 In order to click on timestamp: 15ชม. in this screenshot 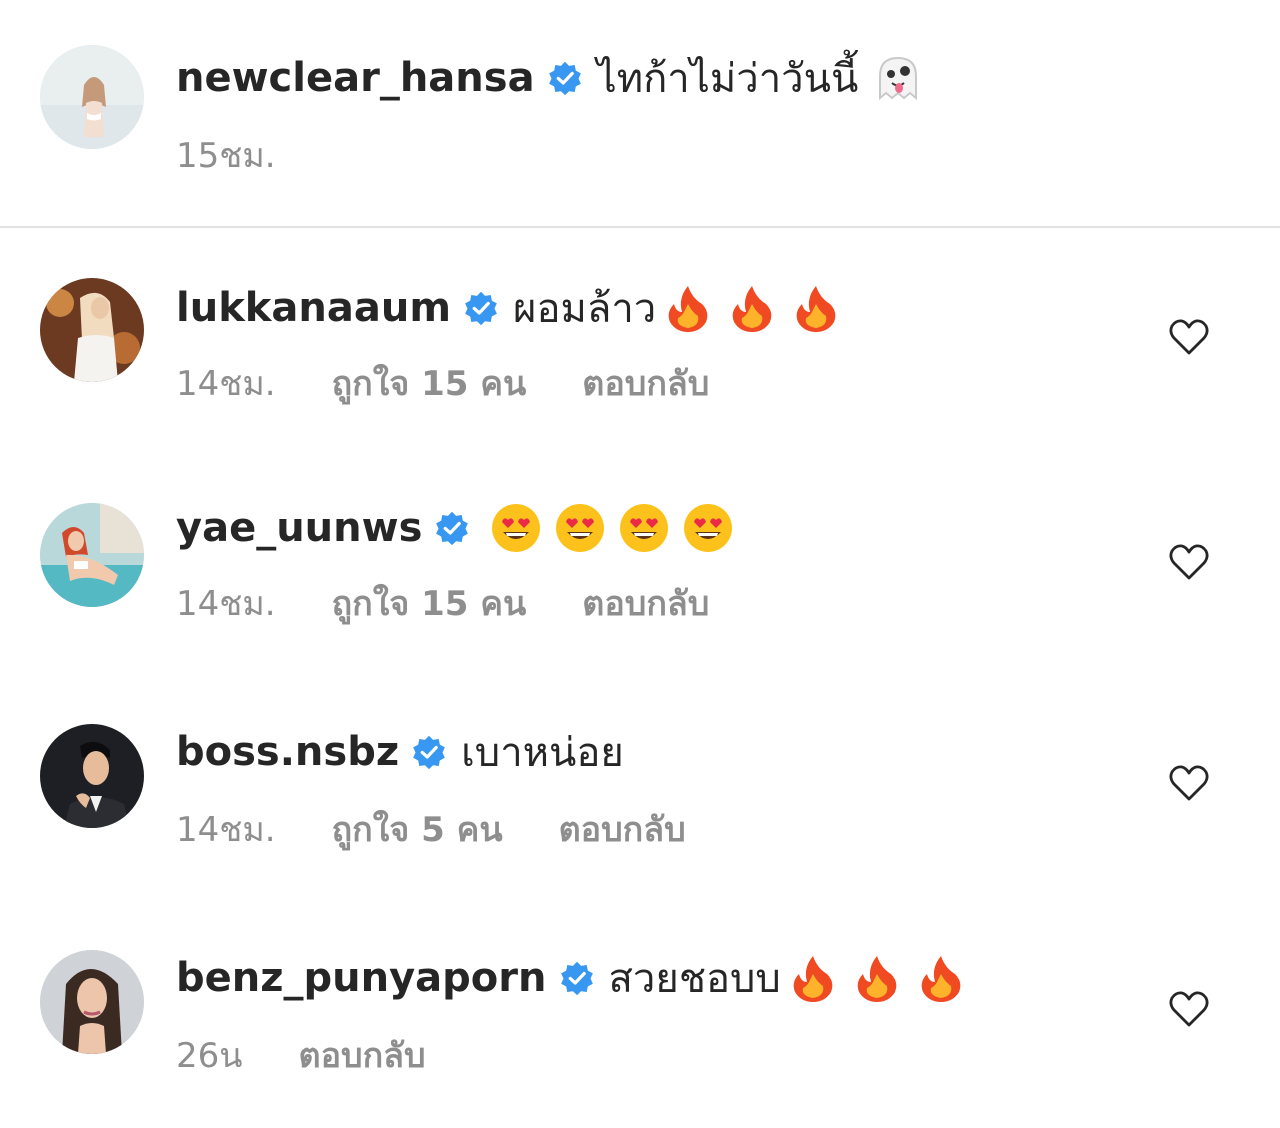, I will do `click(226, 156)`.